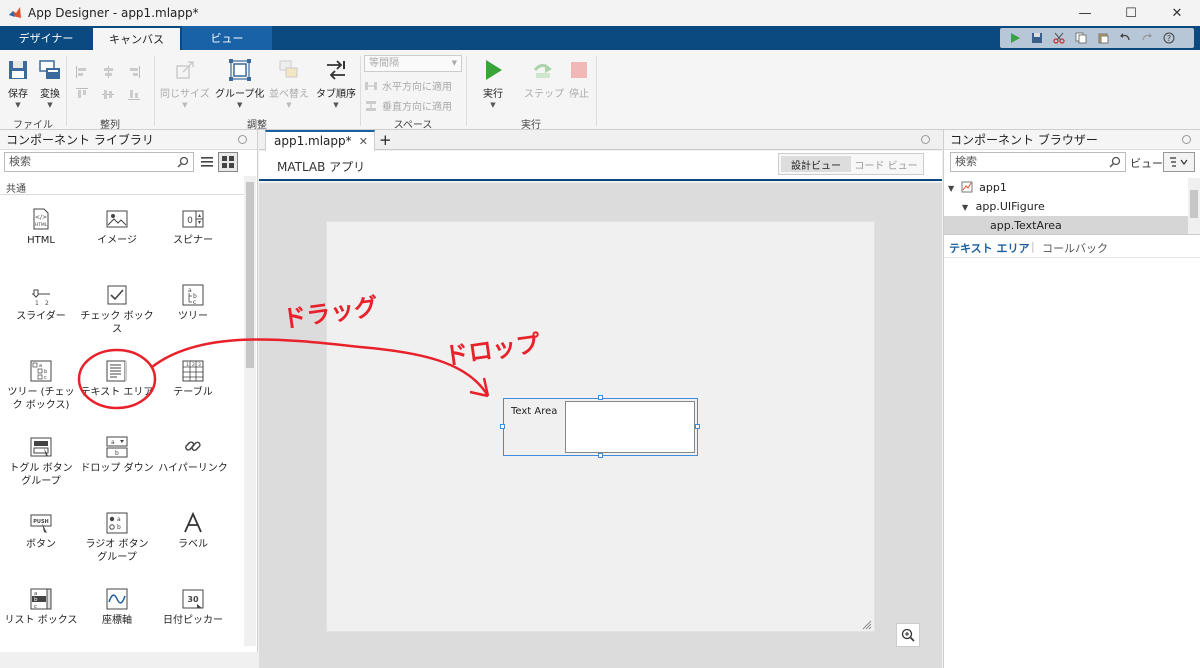 The width and height of the screenshot is (1200, 668). What do you see at coordinates (193, 455) in the screenshot?
I see `component-hyperlink: ハイパーリンク` at bounding box center [193, 455].